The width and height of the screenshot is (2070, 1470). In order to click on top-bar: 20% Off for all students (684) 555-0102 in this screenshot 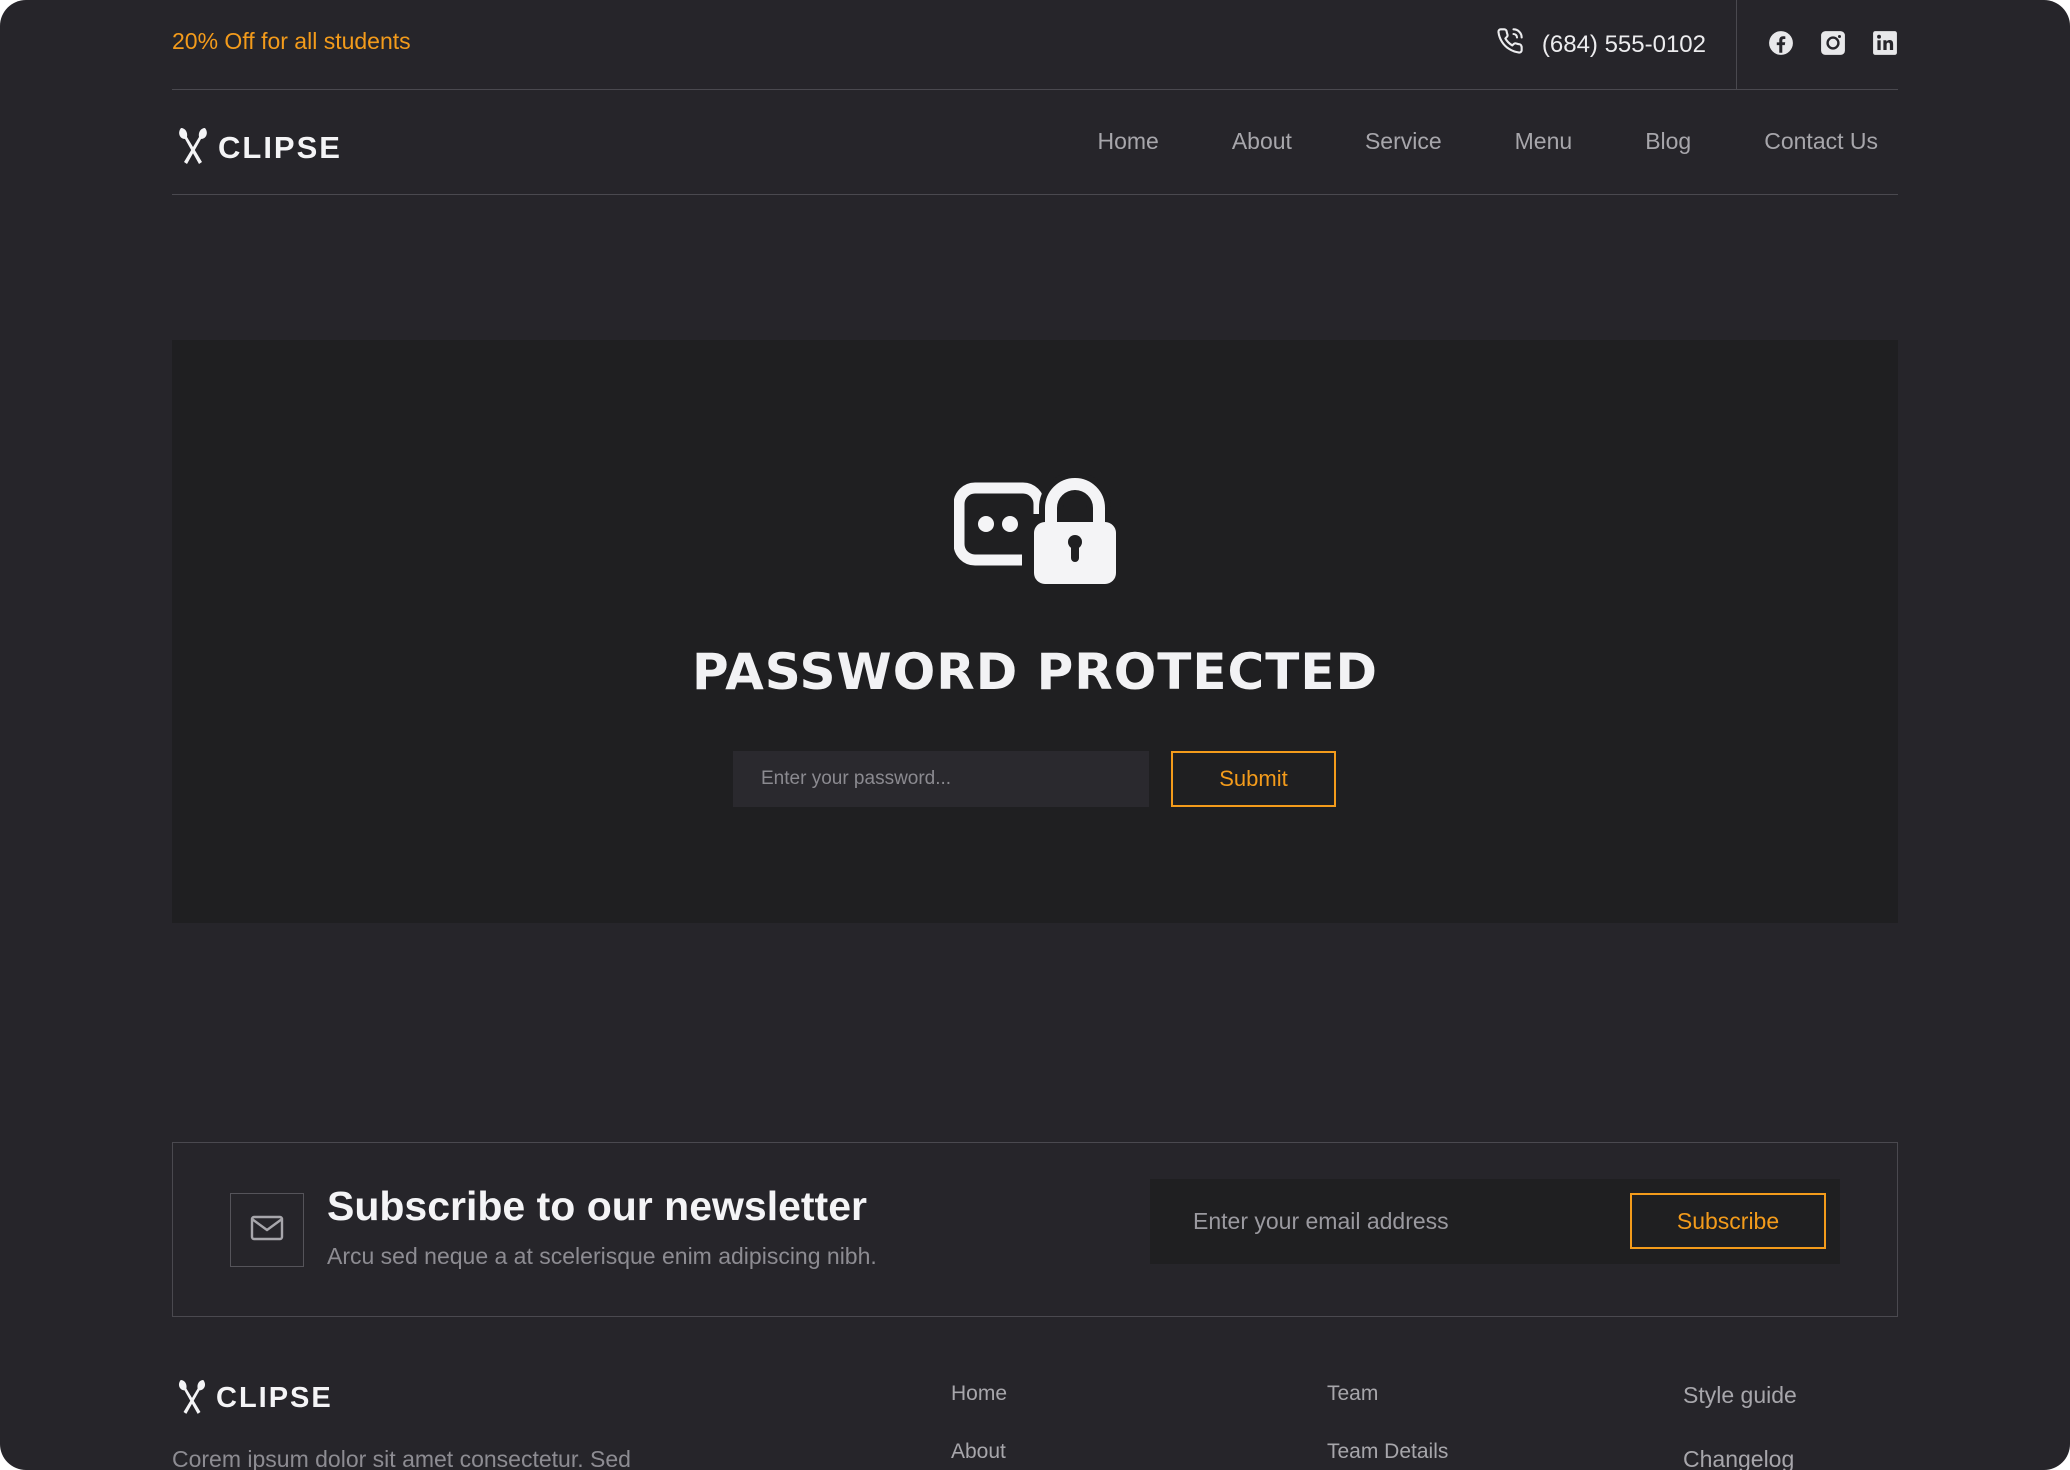, I will do `click(1035, 45)`.